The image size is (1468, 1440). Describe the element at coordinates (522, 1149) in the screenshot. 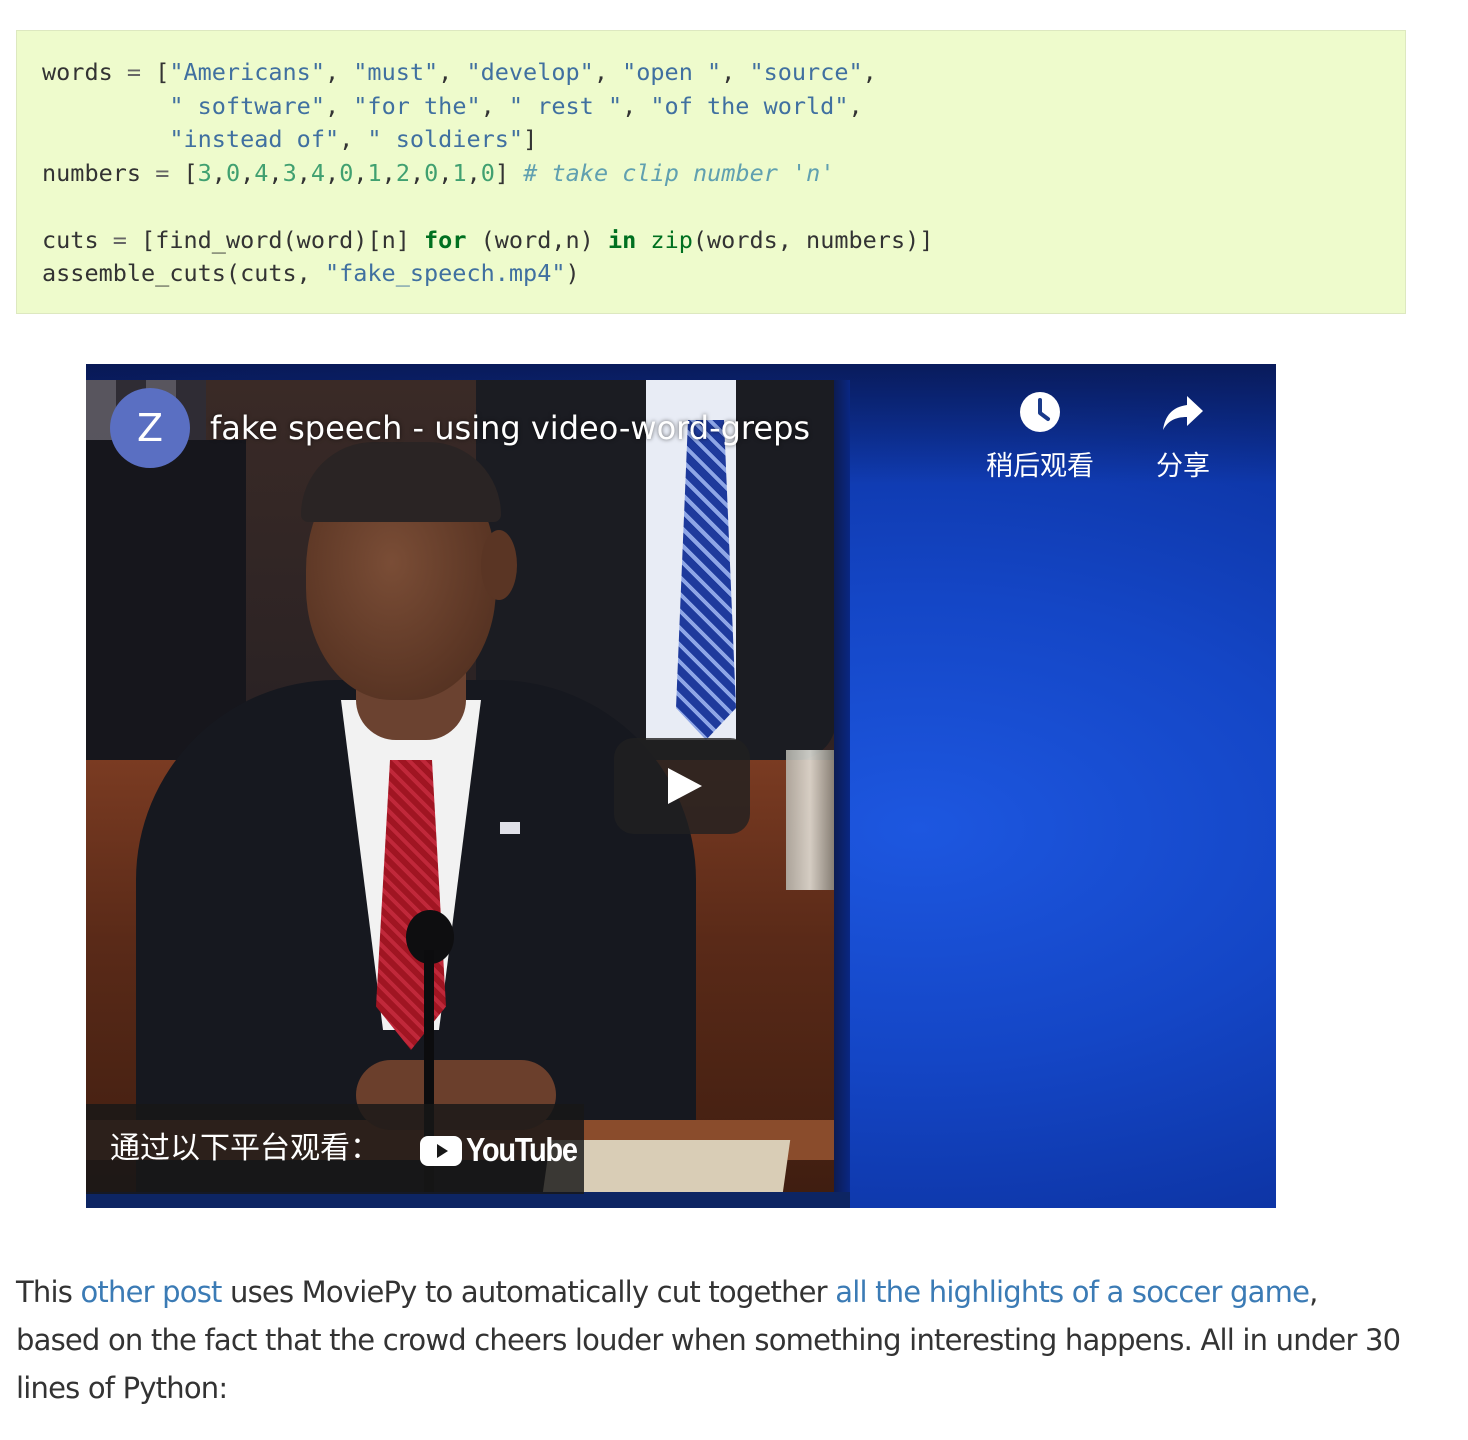

I see `youtube-logo-text: YouTube` at that location.